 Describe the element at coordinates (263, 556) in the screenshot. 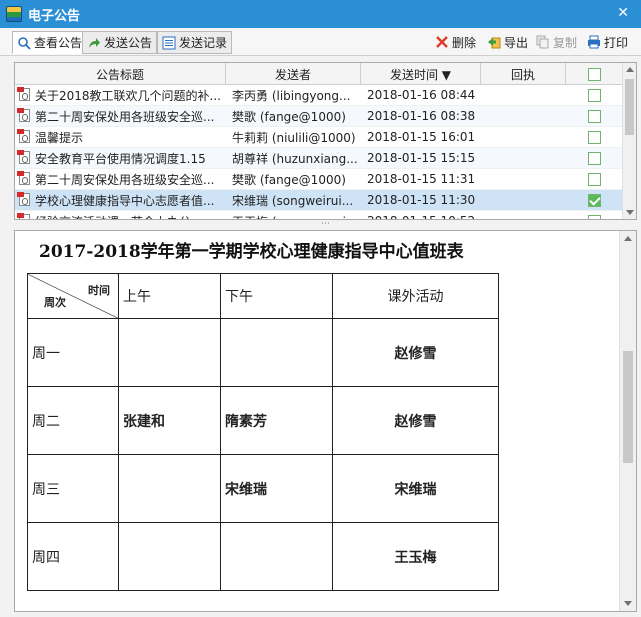

I see `duty-row: 周四 王玉梅` at that location.